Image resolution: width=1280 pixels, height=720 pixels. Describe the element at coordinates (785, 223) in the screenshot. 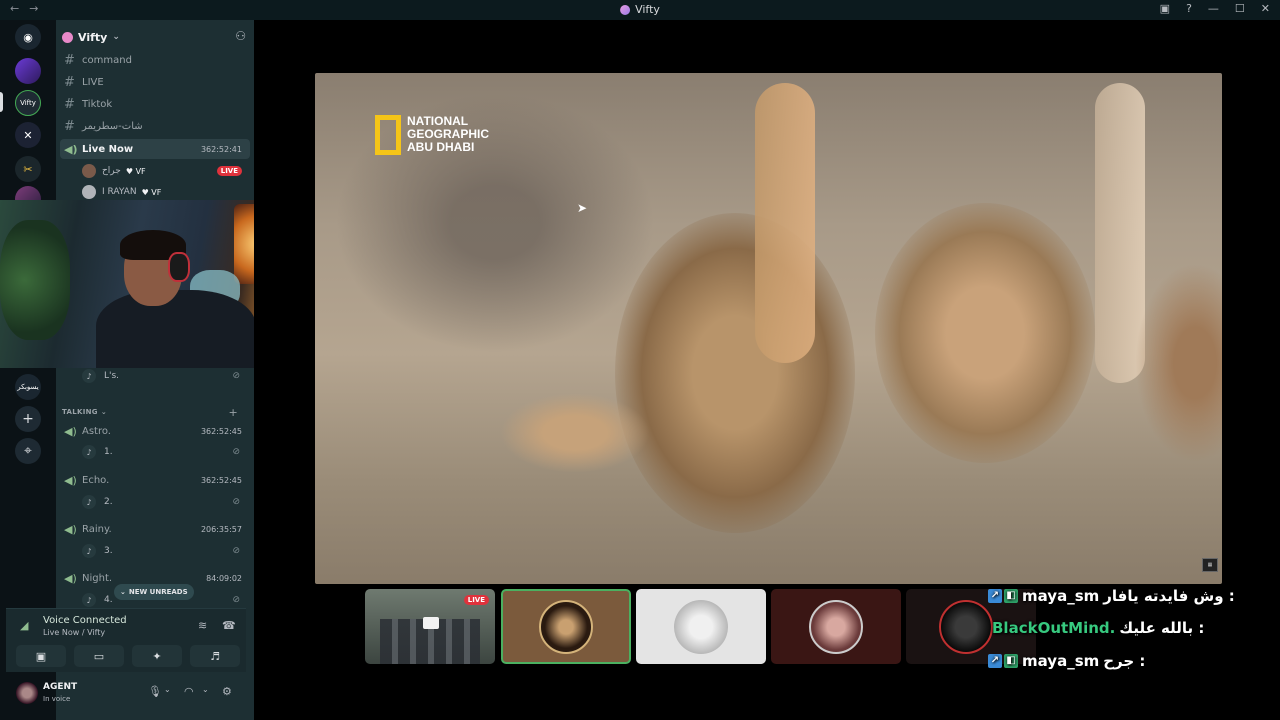

I see `meerkat-tail` at that location.